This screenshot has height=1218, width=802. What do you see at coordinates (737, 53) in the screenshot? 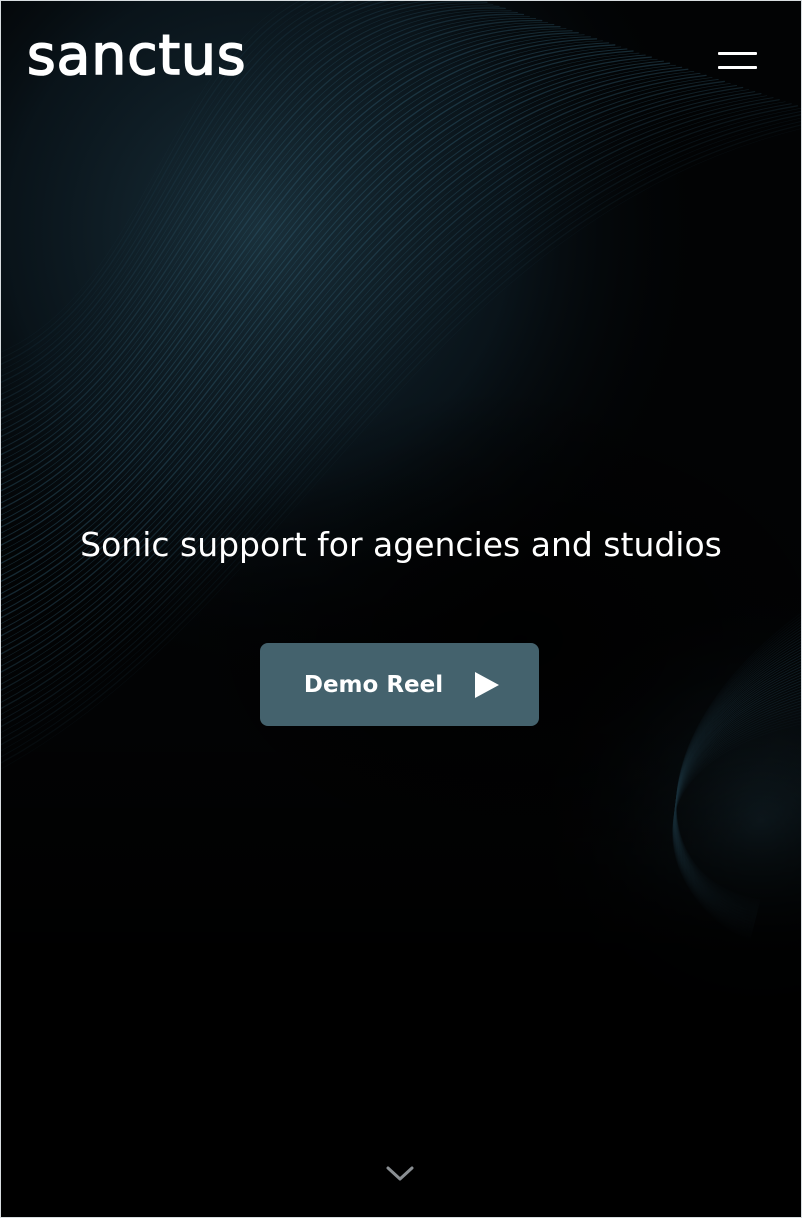
I see `menu-line-top` at bounding box center [737, 53].